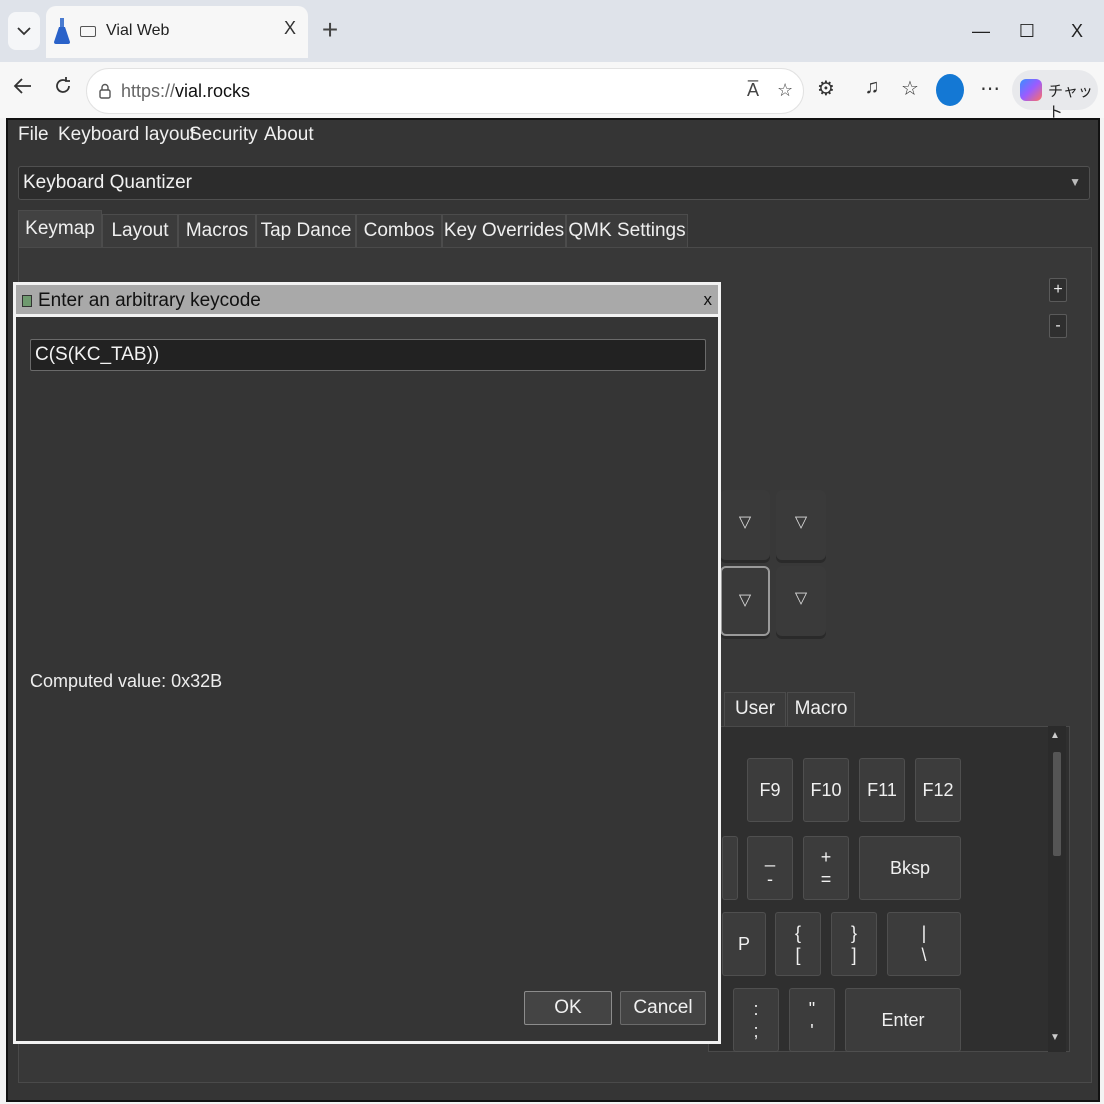 The image size is (1104, 1104). I want to click on key-shift-label: {, so click(797, 933).